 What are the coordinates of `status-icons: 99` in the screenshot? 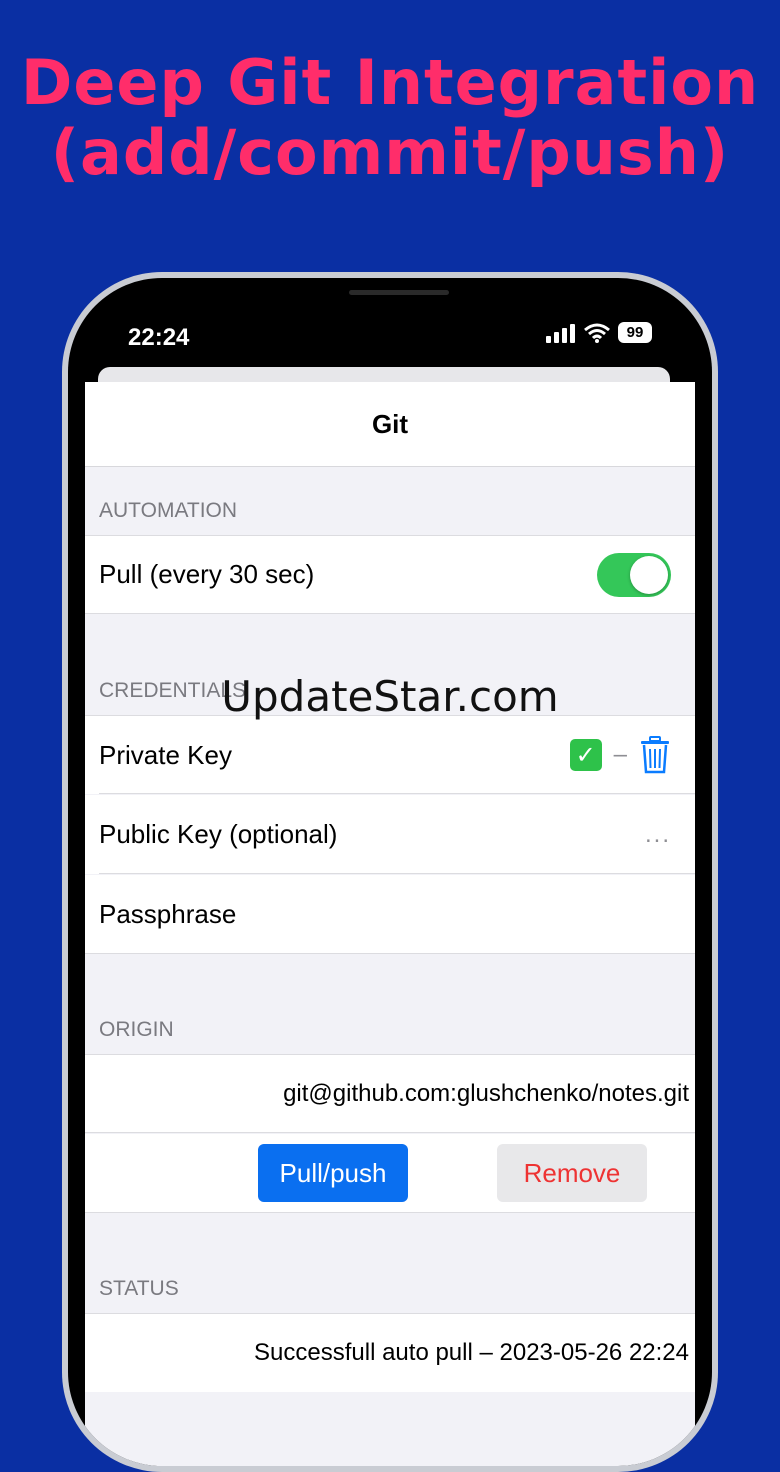 It's located at (599, 332).